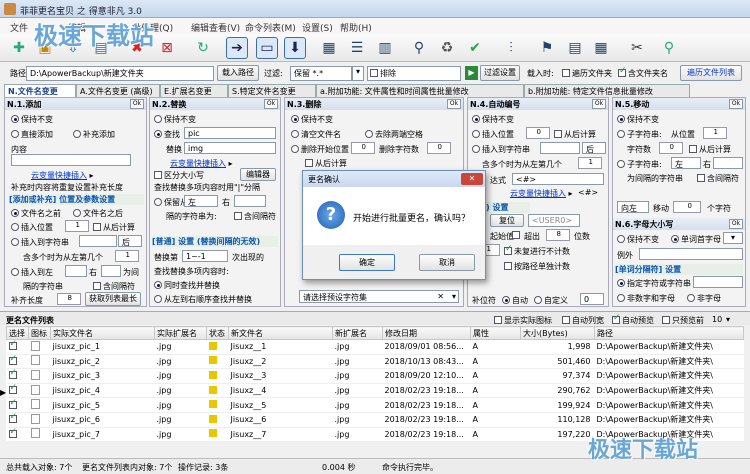 The height and width of the screenshot is (474, 750). Describe the element at coordinates (733, 238) in the screenshot. I see `case-mode-dropdown-icon: ▾` at that location.